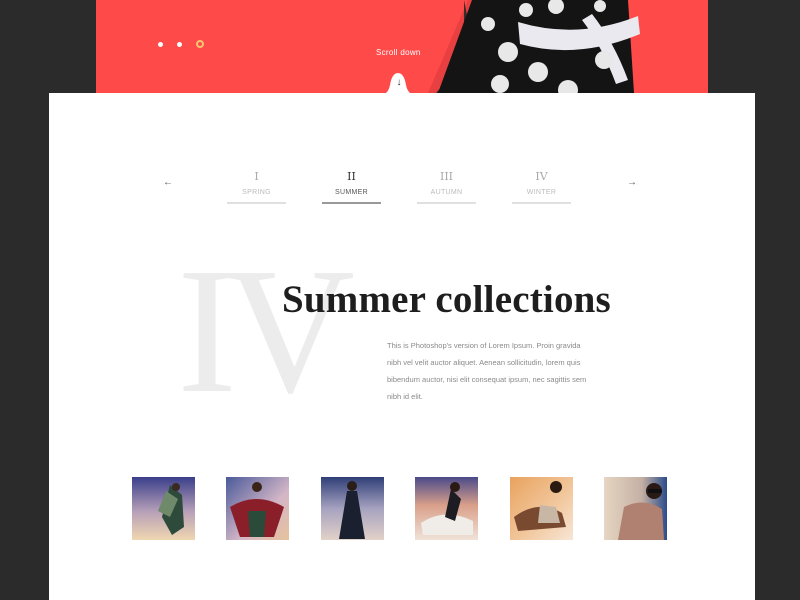 The width and height of the screenshot is (800, 600). Describe the element at coordinates (256, 192) in the screenshot. I see `season-label: SPRING` at that location.